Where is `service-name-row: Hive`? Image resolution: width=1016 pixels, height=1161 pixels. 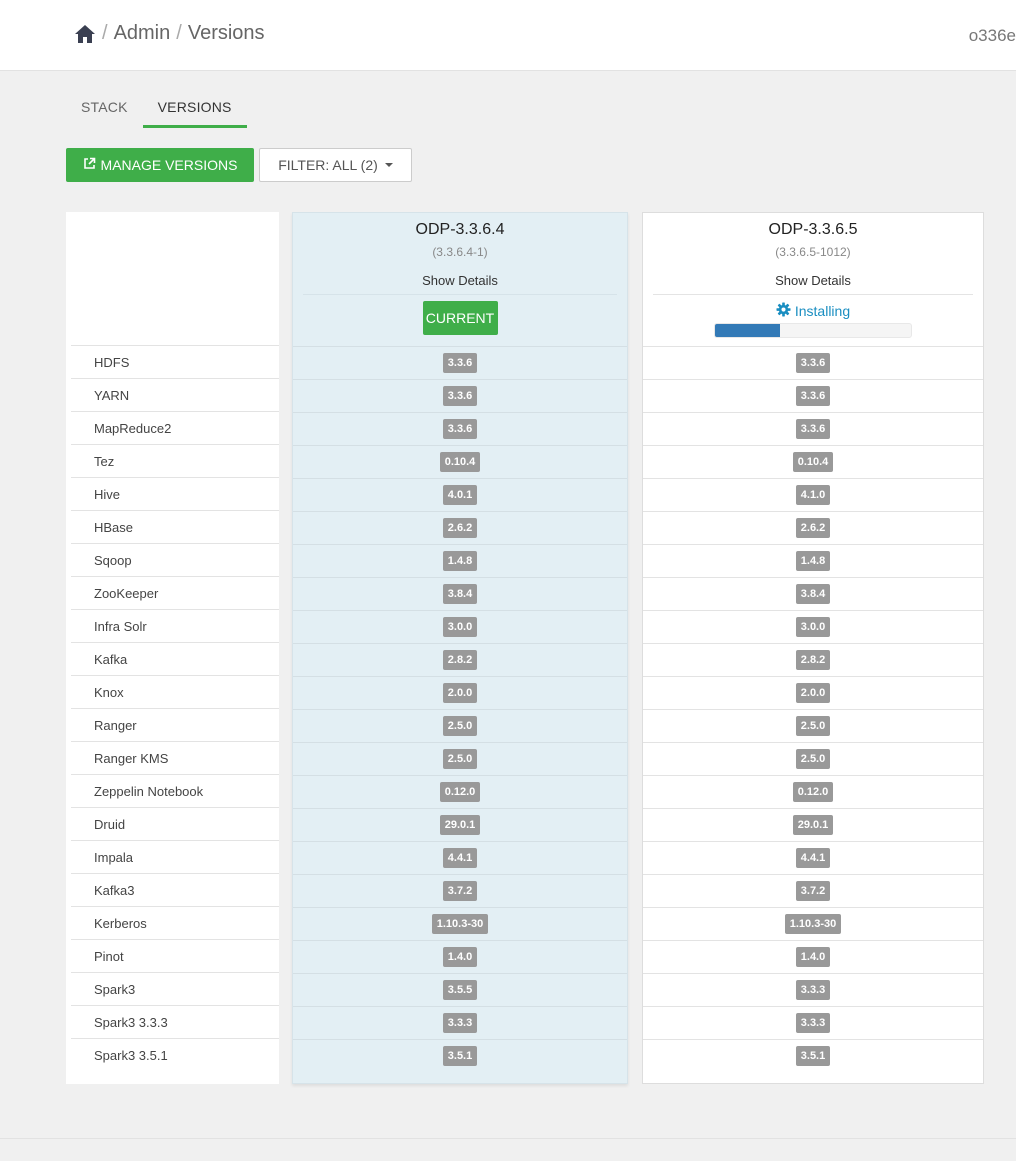 service-name-row: Hive is located at coordinates (175, 493).